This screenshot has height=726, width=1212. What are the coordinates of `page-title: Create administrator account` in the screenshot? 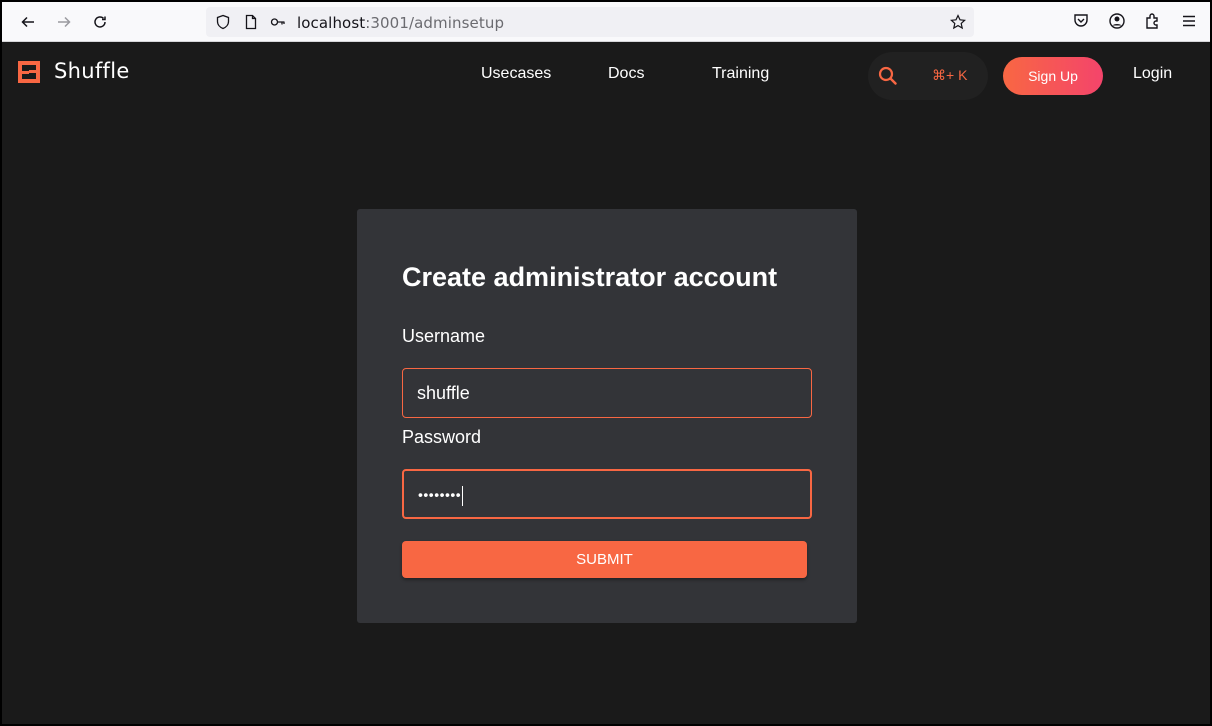 It's located at (590, 277).